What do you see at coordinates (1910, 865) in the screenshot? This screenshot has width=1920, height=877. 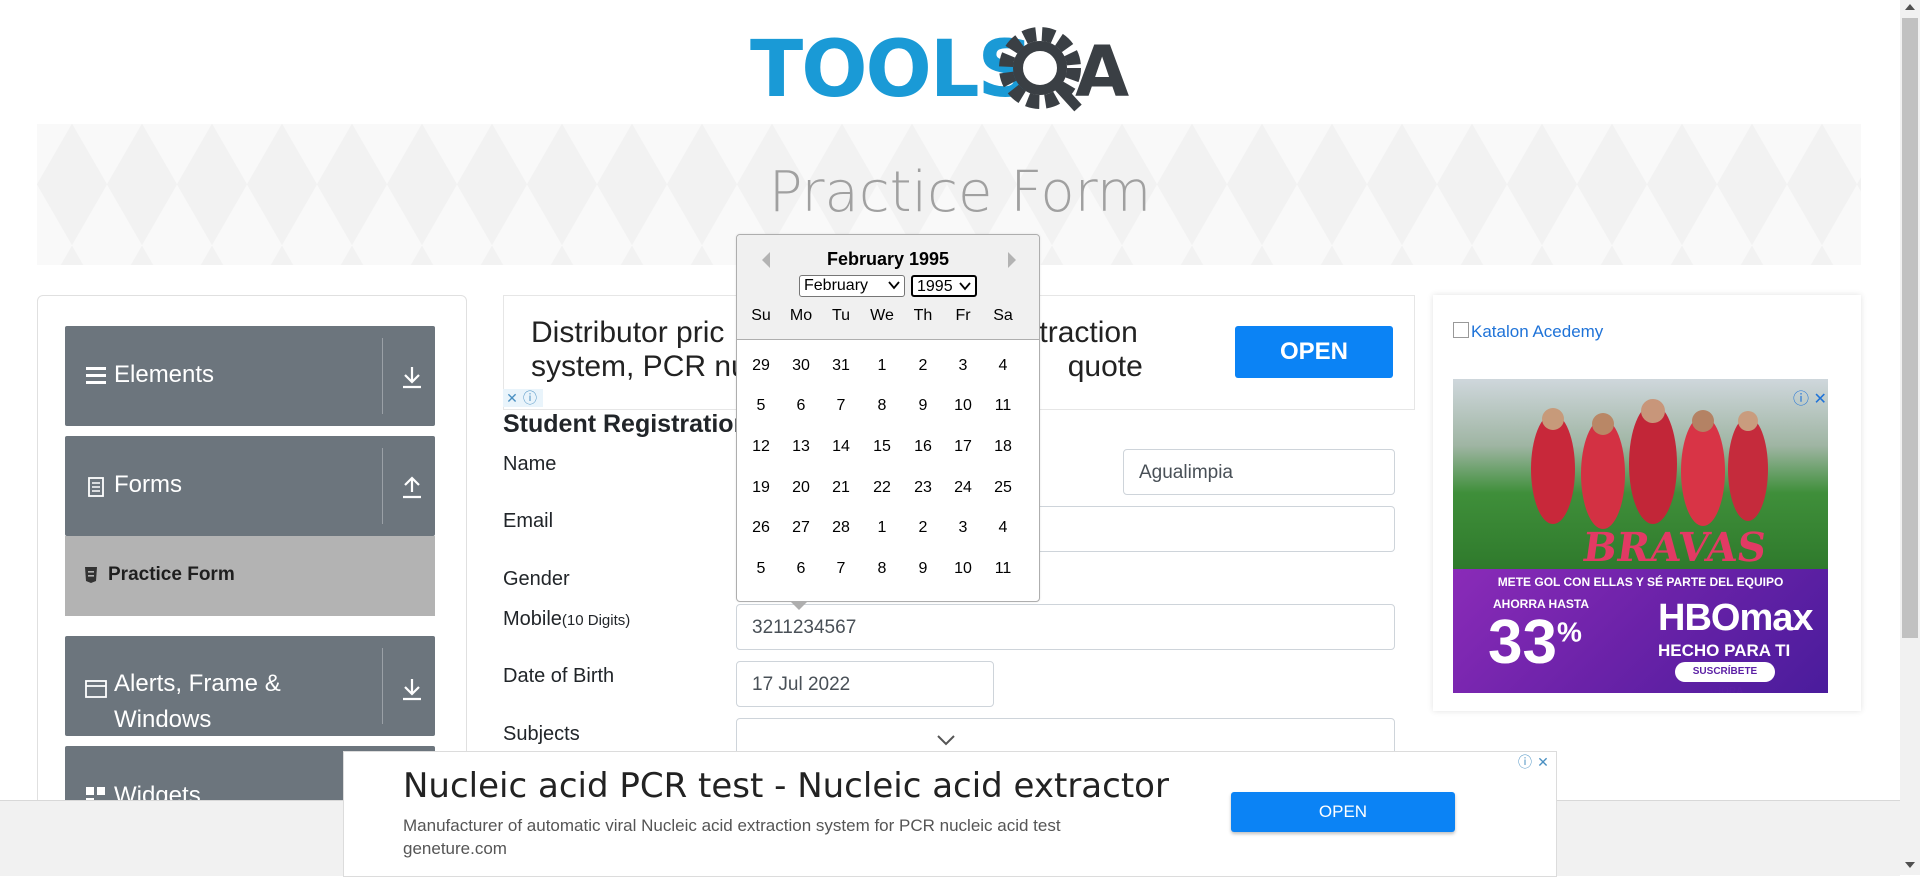 I see `scroll-down-arrow-icon` at bounding box center [1910, 865].